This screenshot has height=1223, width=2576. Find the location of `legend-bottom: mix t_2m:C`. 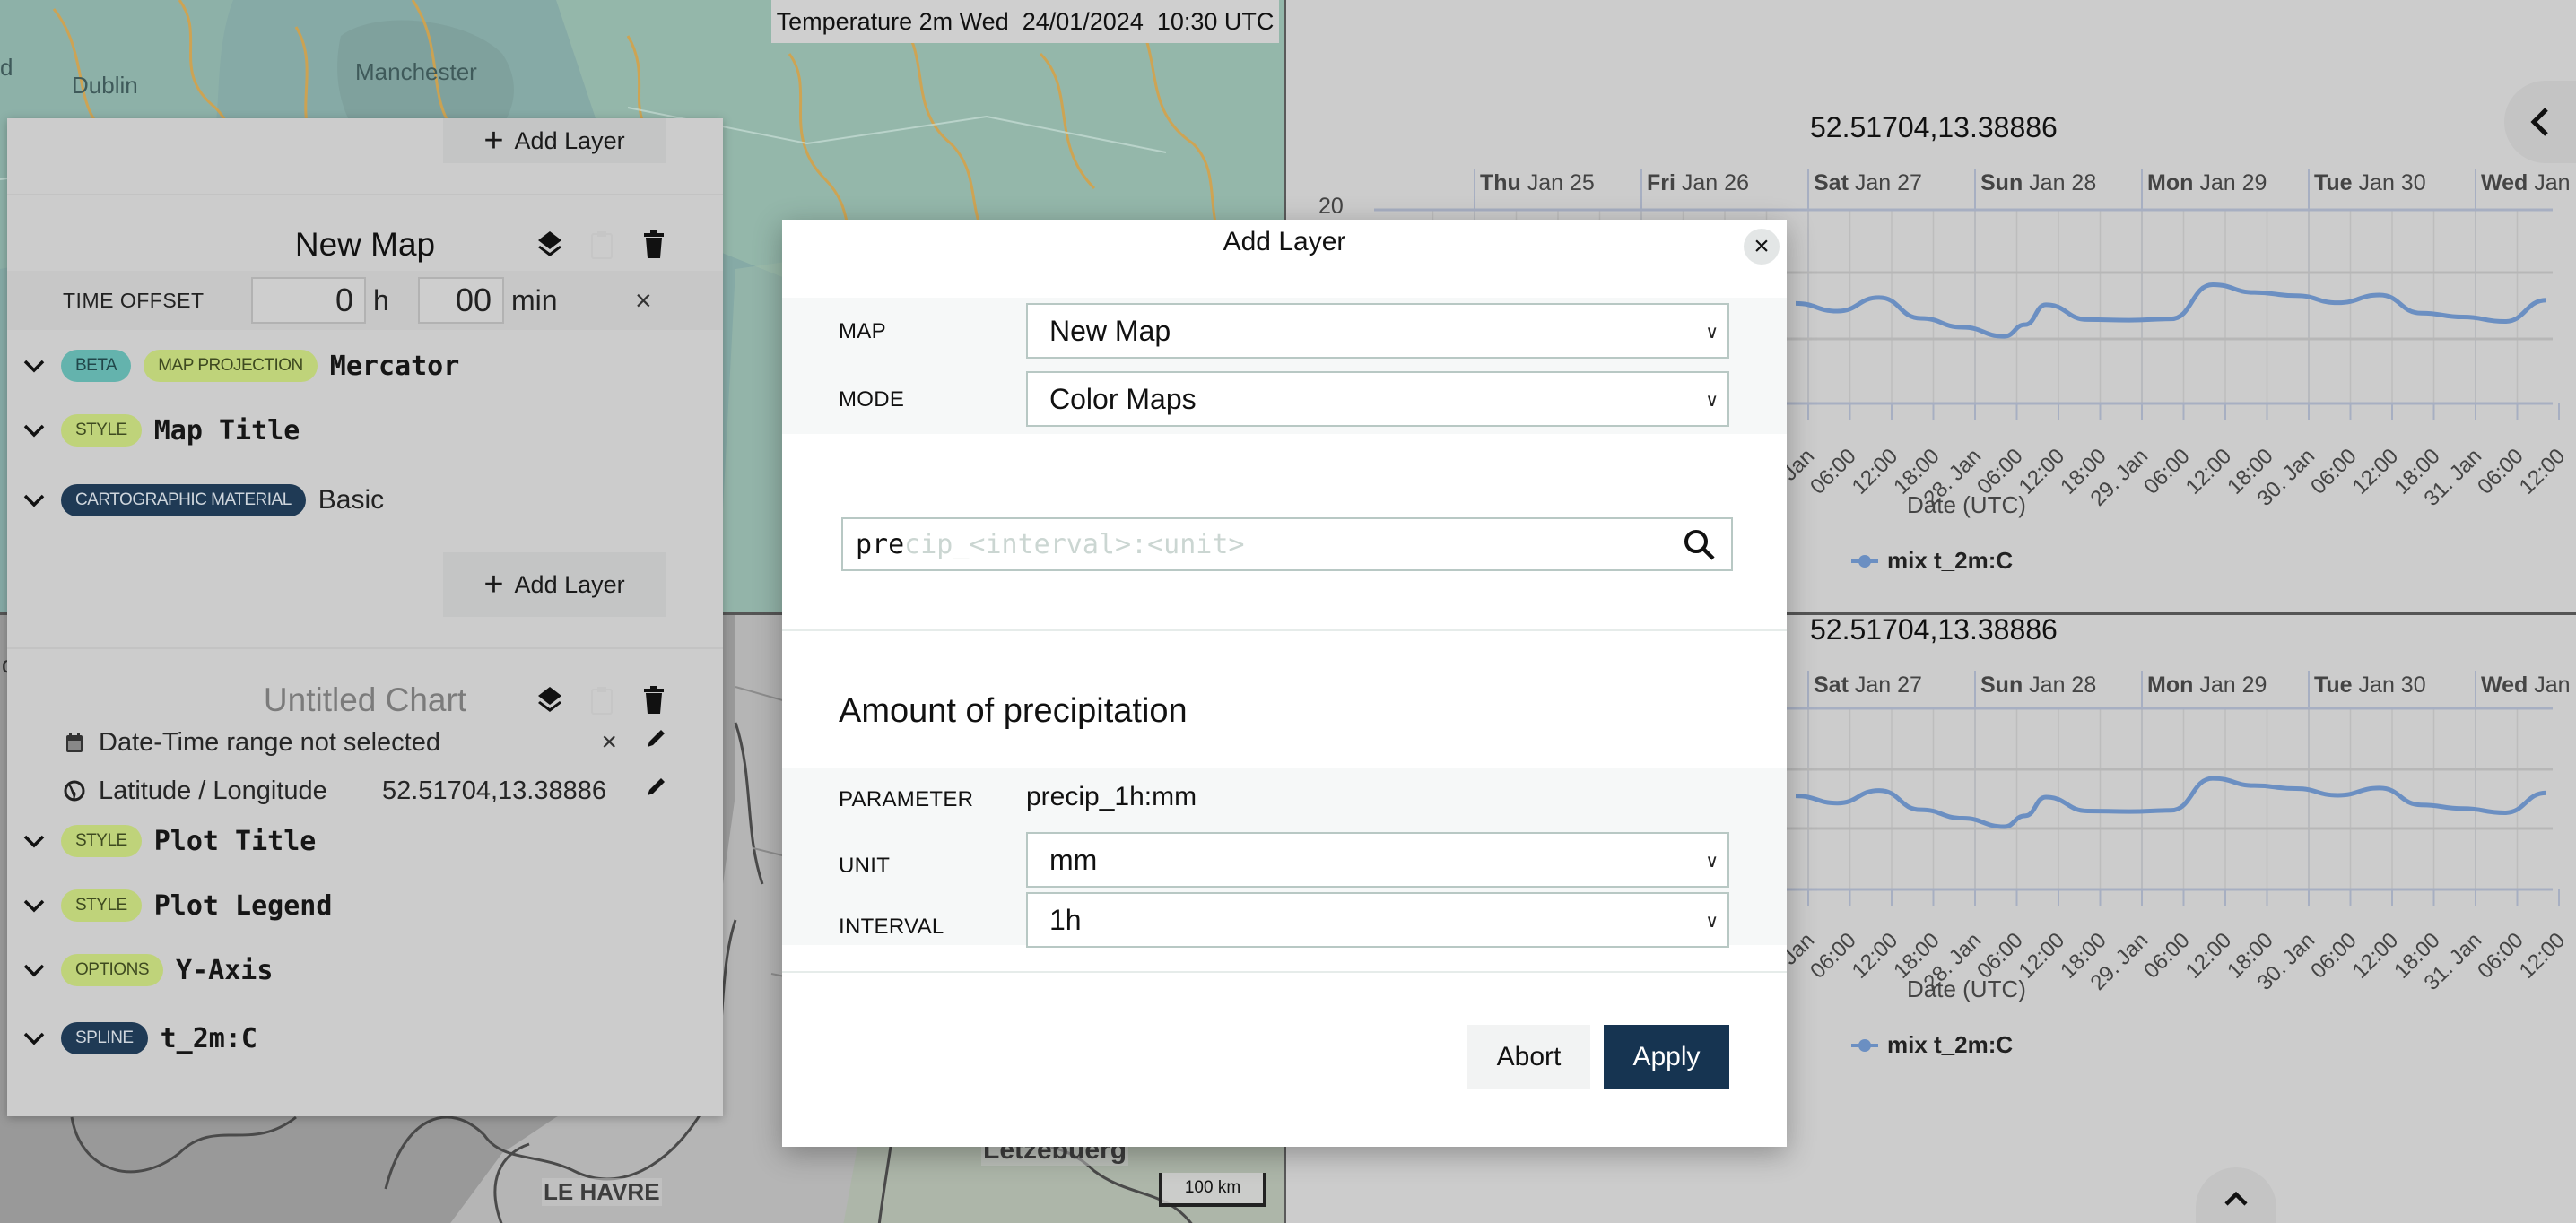

legend-bottom: mix t_2m:C is located at coordinates (1932, 1045).